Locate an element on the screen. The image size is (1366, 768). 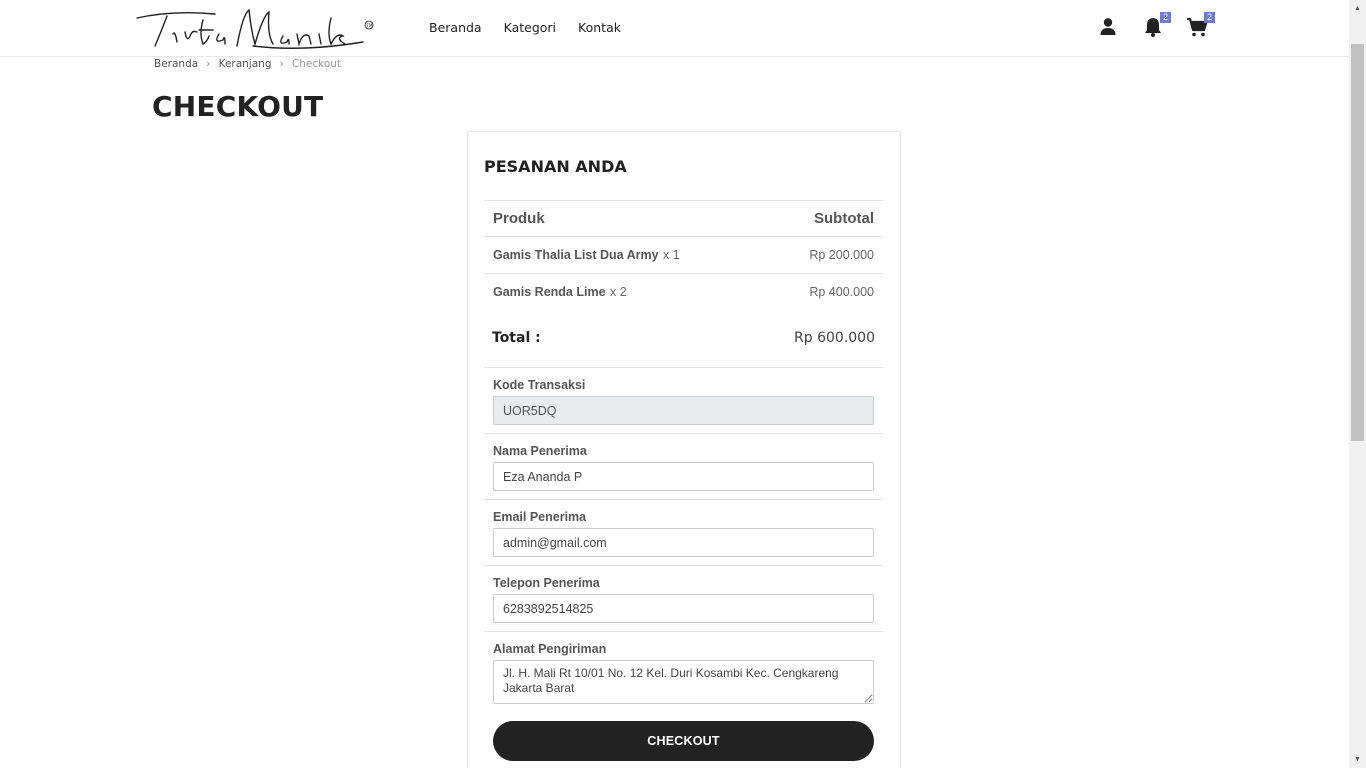
site-header: TM Beranda Kategori Kontak 2 2 is located at coordinates (674, 28).